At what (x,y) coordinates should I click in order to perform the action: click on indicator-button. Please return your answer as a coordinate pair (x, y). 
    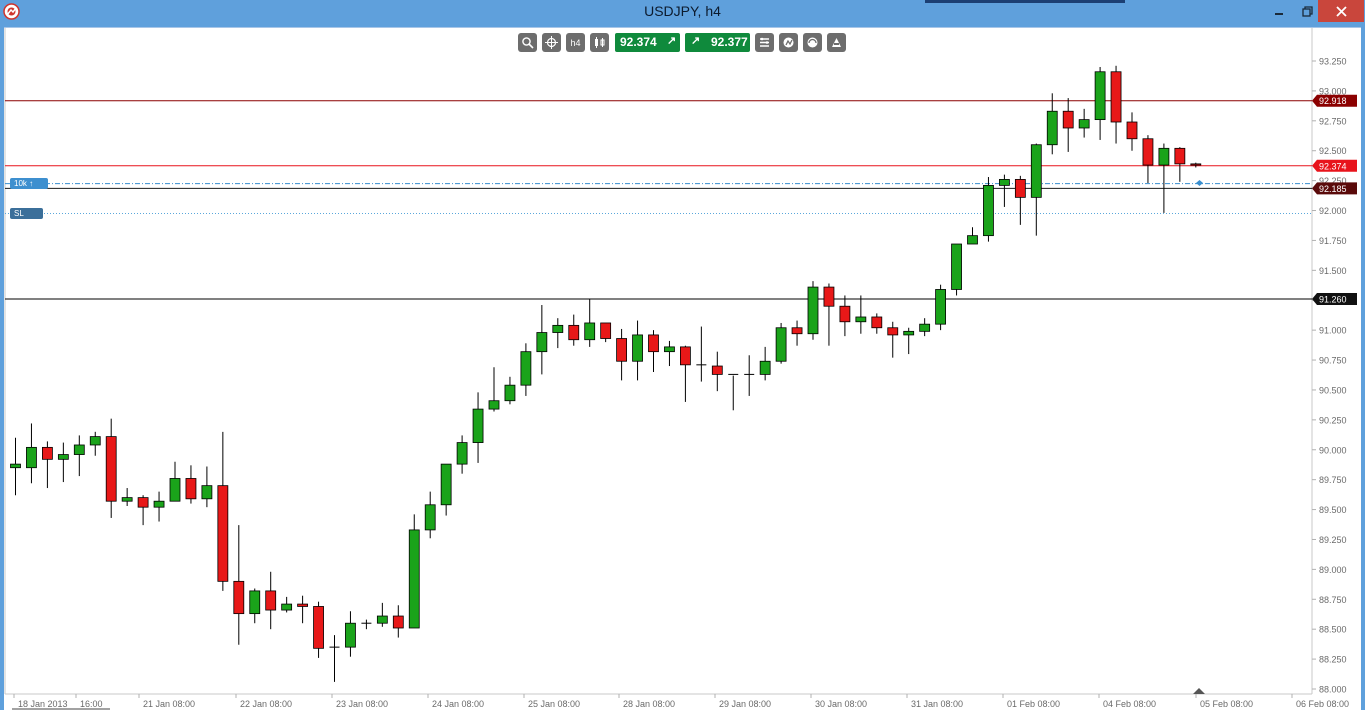
    Looking at the image, I should click on (788, 42).